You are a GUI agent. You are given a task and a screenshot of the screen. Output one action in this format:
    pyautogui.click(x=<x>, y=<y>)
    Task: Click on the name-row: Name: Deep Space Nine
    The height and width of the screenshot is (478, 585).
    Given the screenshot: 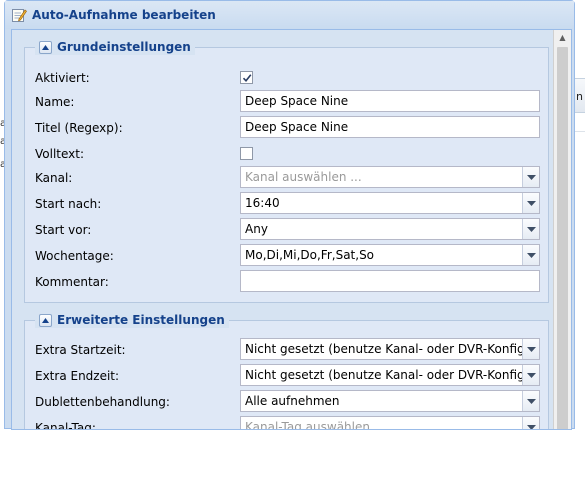 What is the action you would take?
    pyautogui.click(x=287, y=102)
    